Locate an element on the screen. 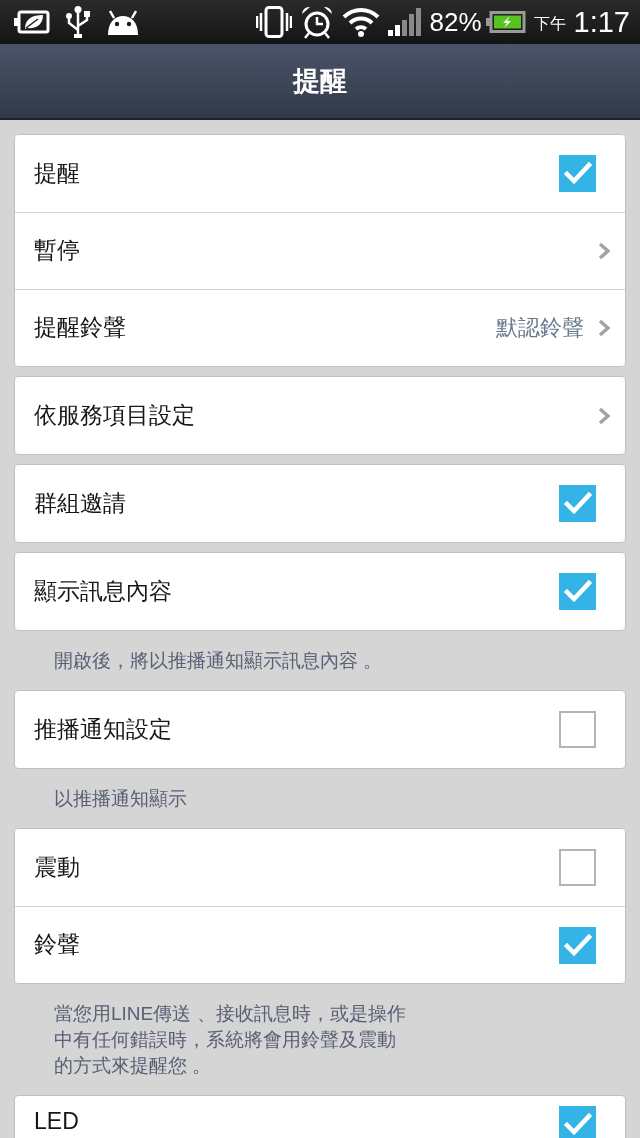 The image size is (640, 1138). clock-time: 1:17 is located at coordinates (601, 22).